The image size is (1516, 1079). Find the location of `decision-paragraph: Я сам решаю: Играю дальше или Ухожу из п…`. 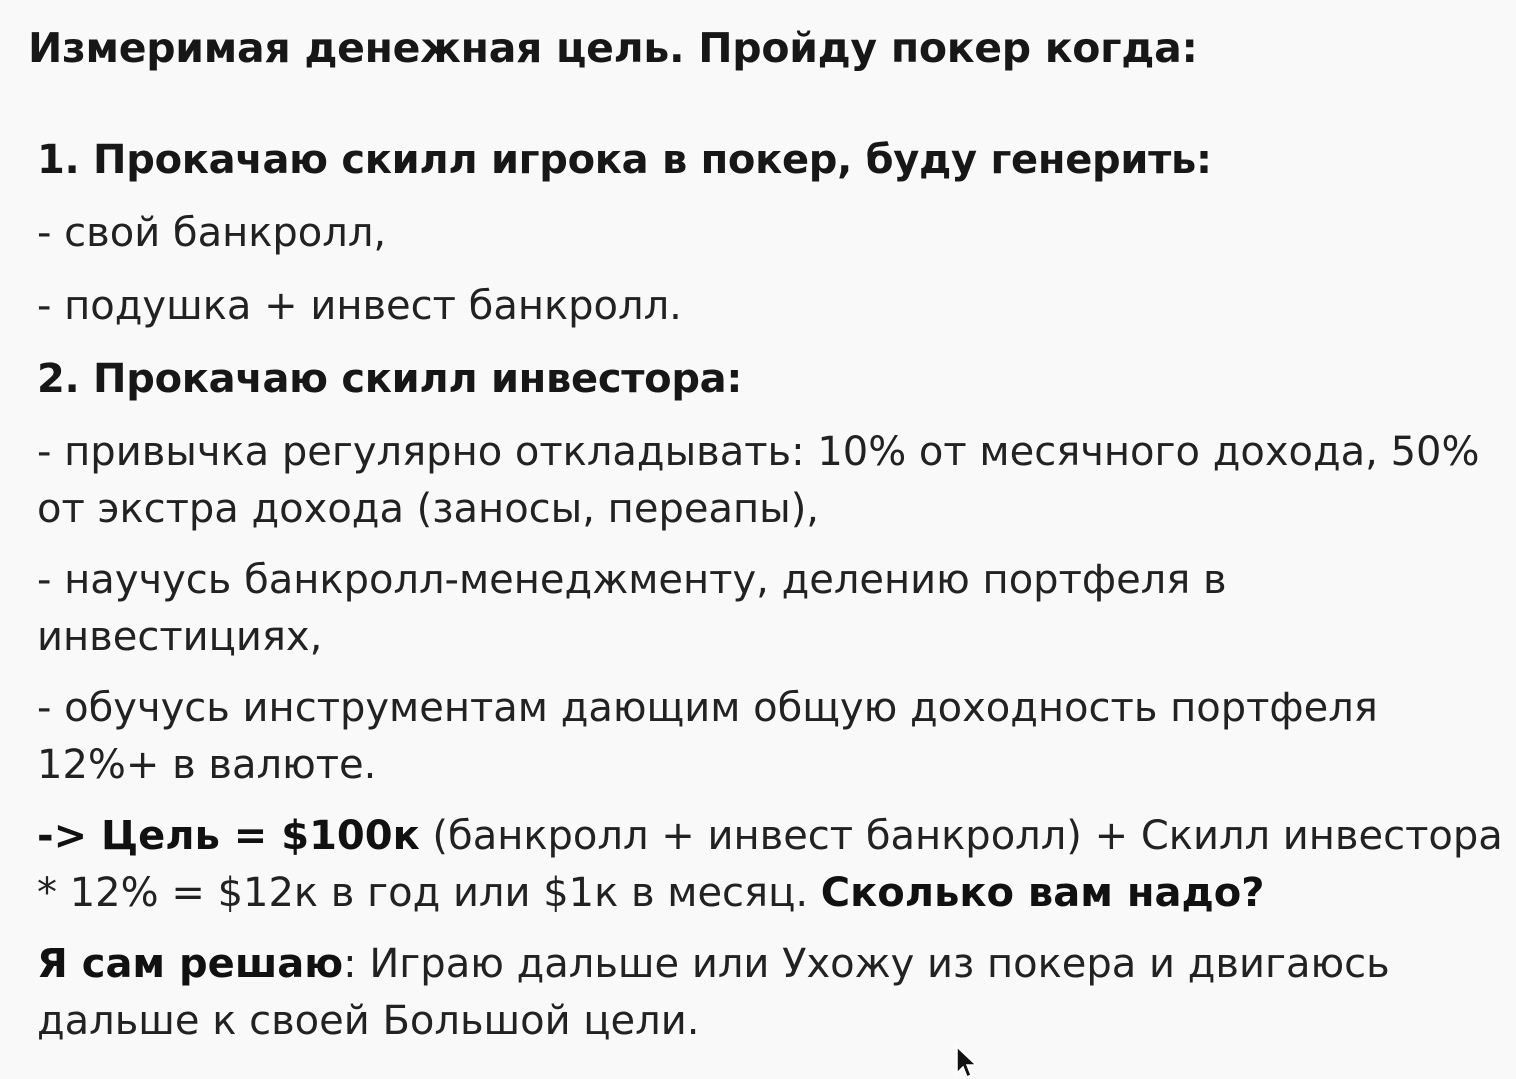

decision-paragraph: Я сам решаю: Играю дальше или Ухожу из п… is located at coordinates (772, 993).